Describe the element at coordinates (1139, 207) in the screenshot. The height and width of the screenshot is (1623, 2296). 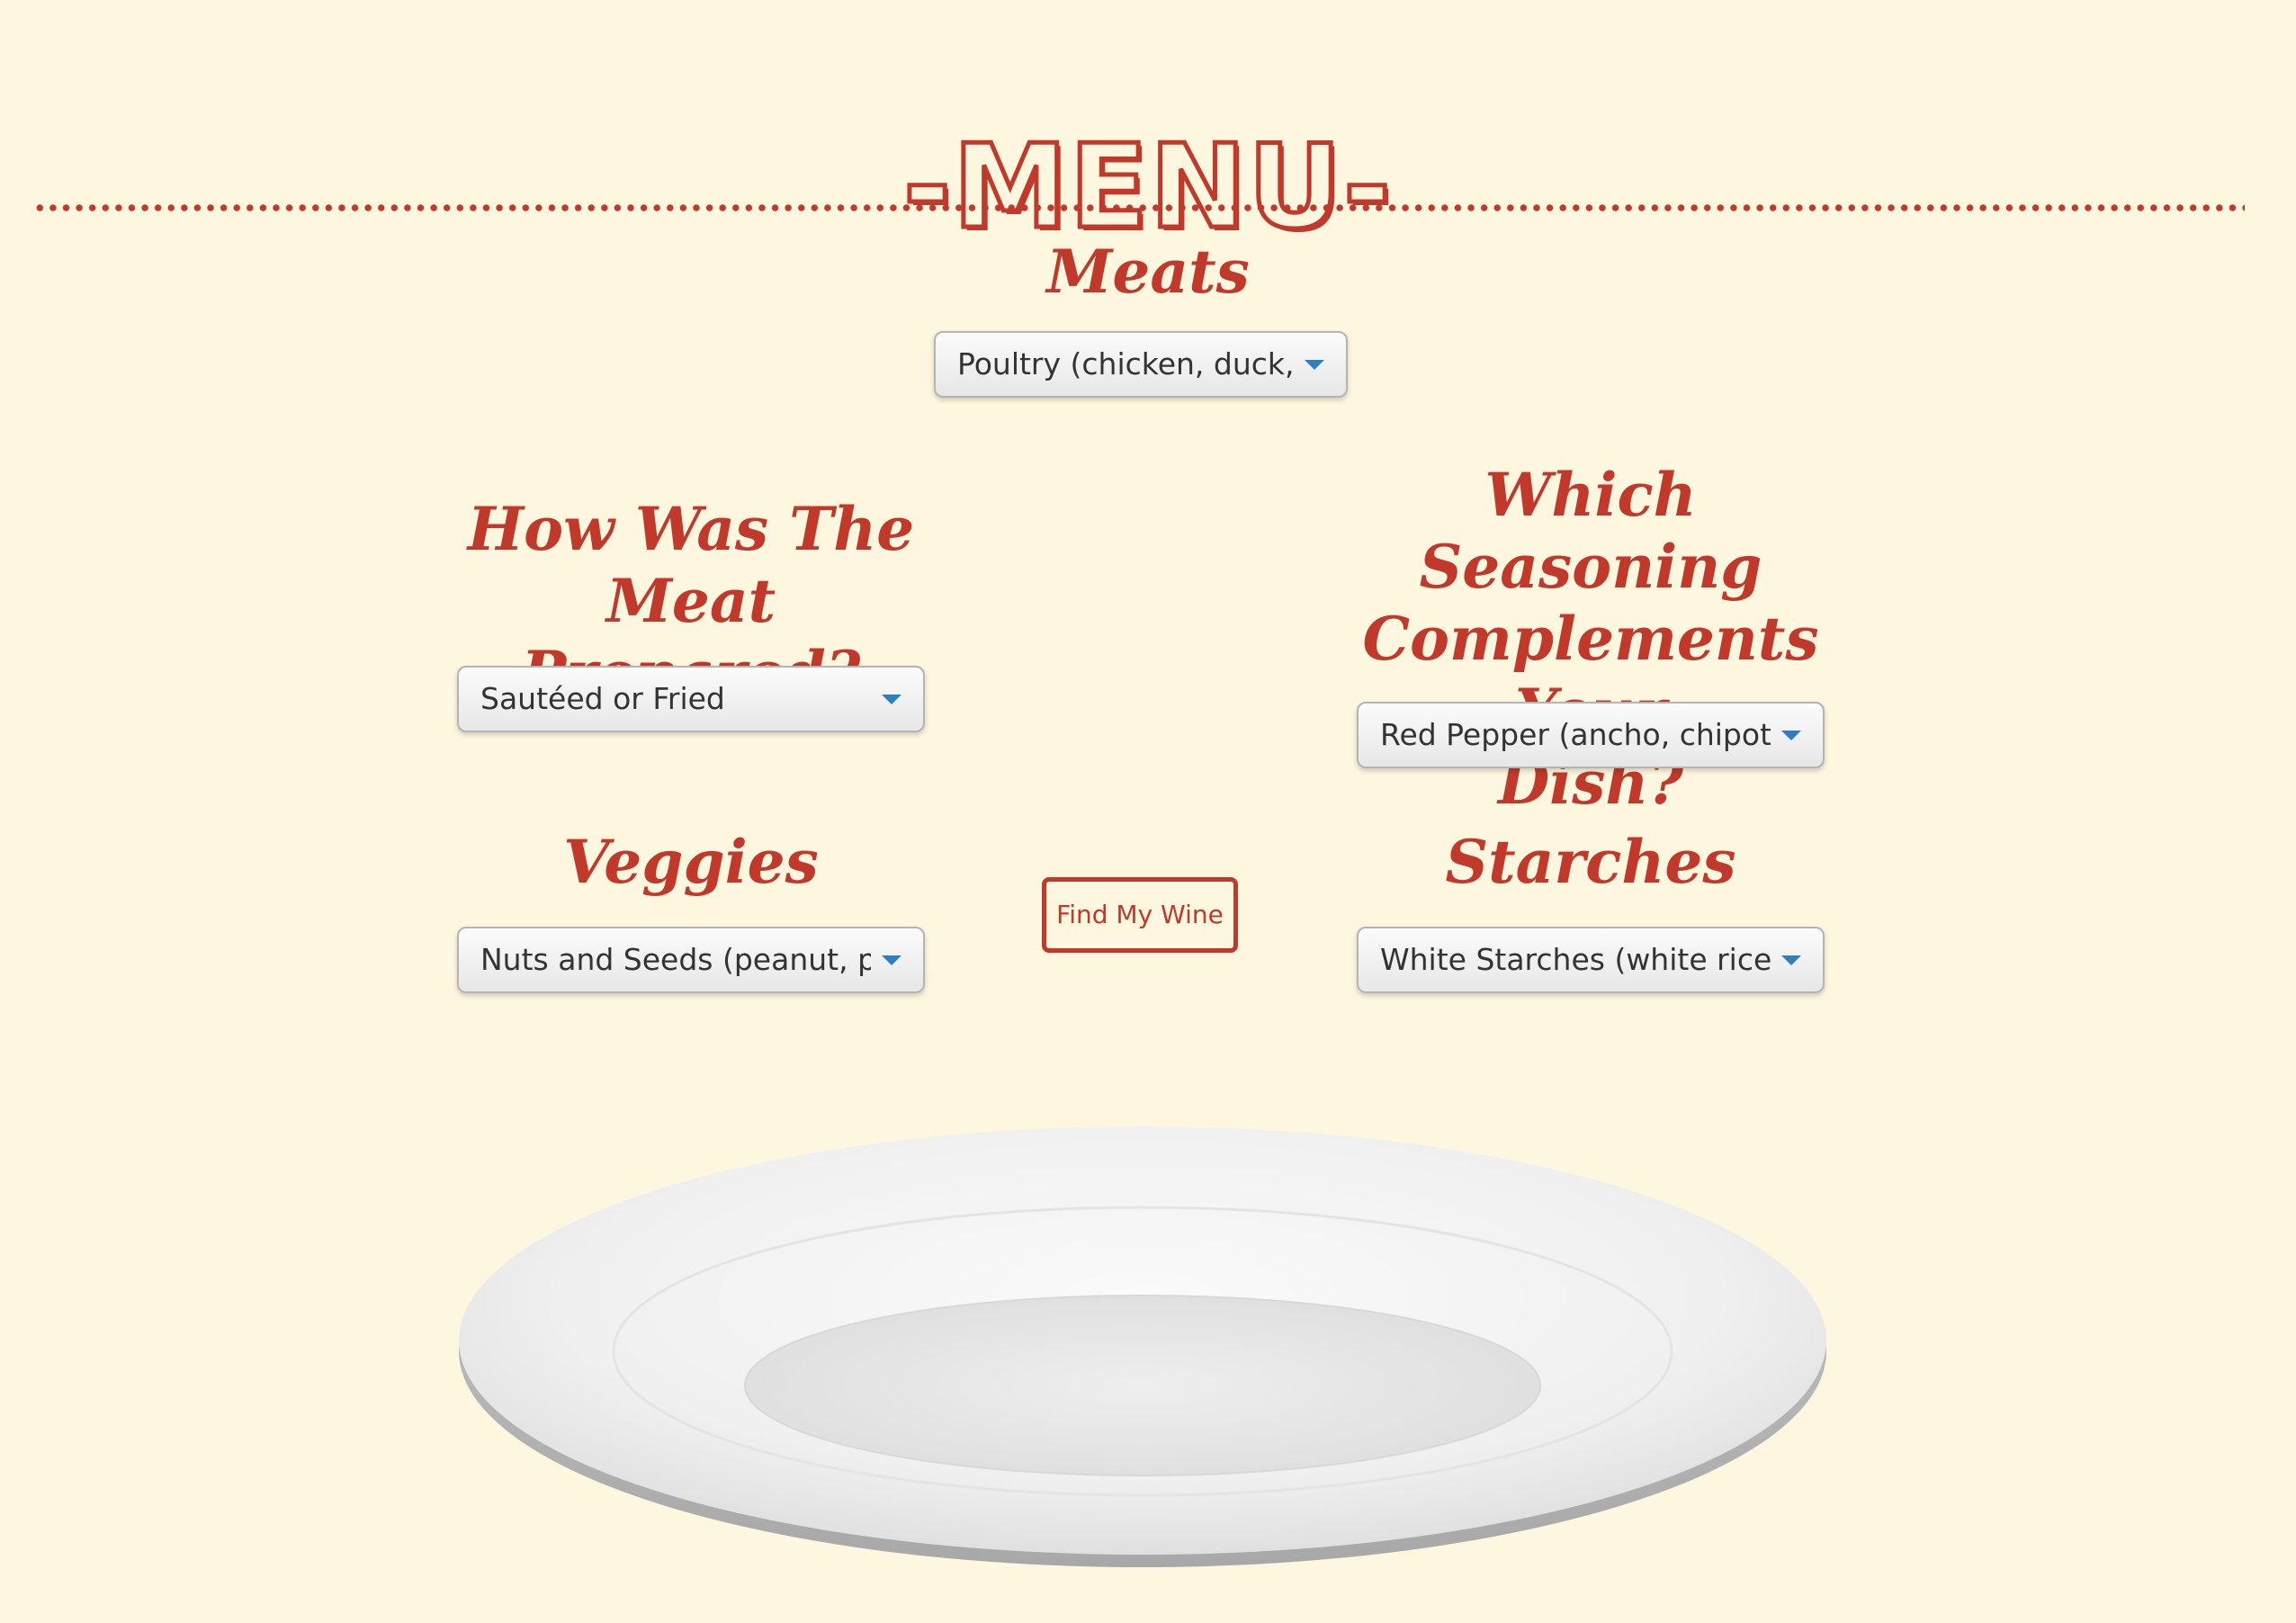
I see `dotted-divider` at that location.